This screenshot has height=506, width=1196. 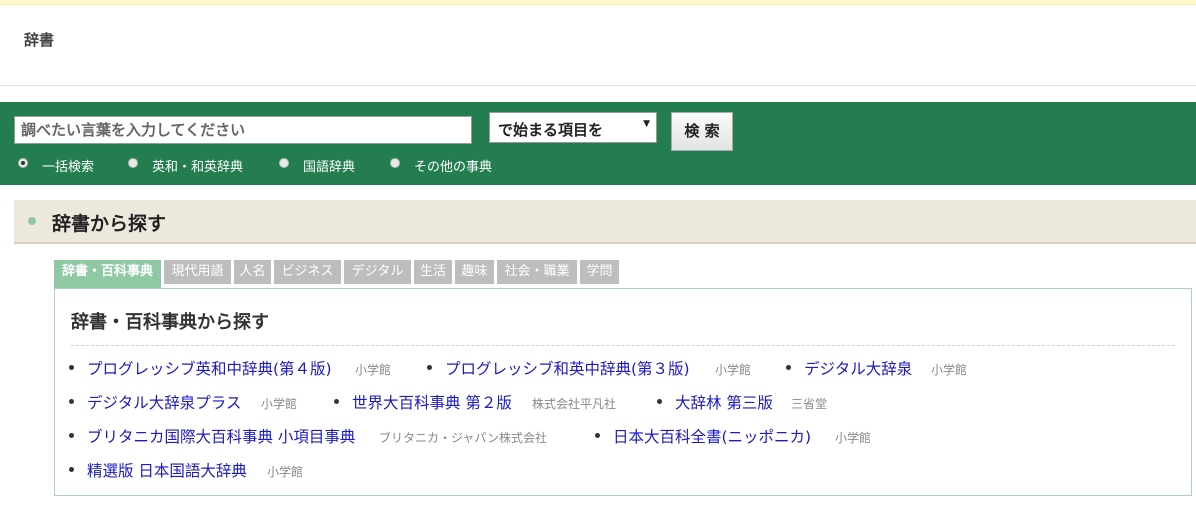 I want to click on tab-digital: デジタル, so click(x=377, y=272).